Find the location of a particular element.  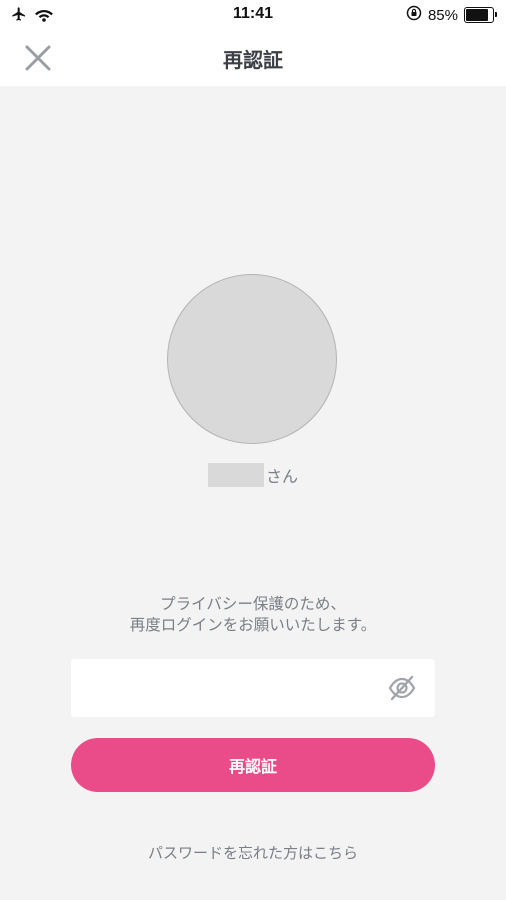

status-bar: 11:41 85% is located at coordinates (253, 15).